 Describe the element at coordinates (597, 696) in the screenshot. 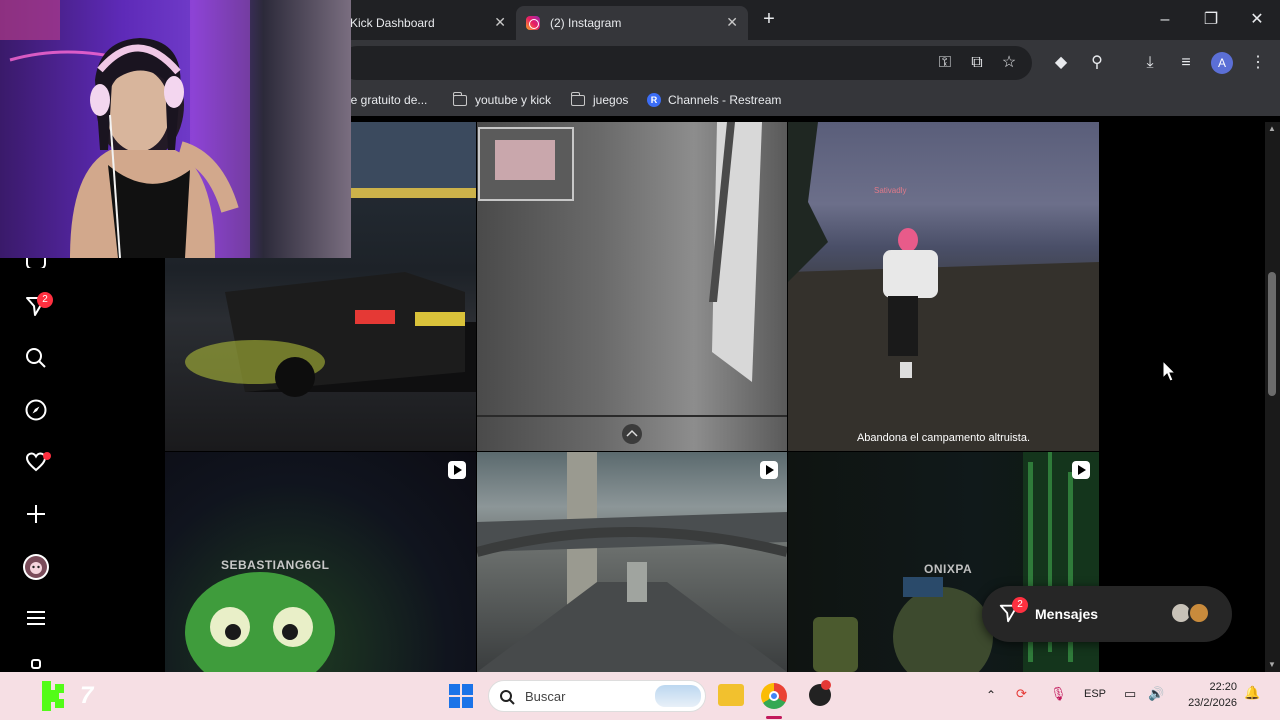

I see `taskbar-search: Buscar` at that location.